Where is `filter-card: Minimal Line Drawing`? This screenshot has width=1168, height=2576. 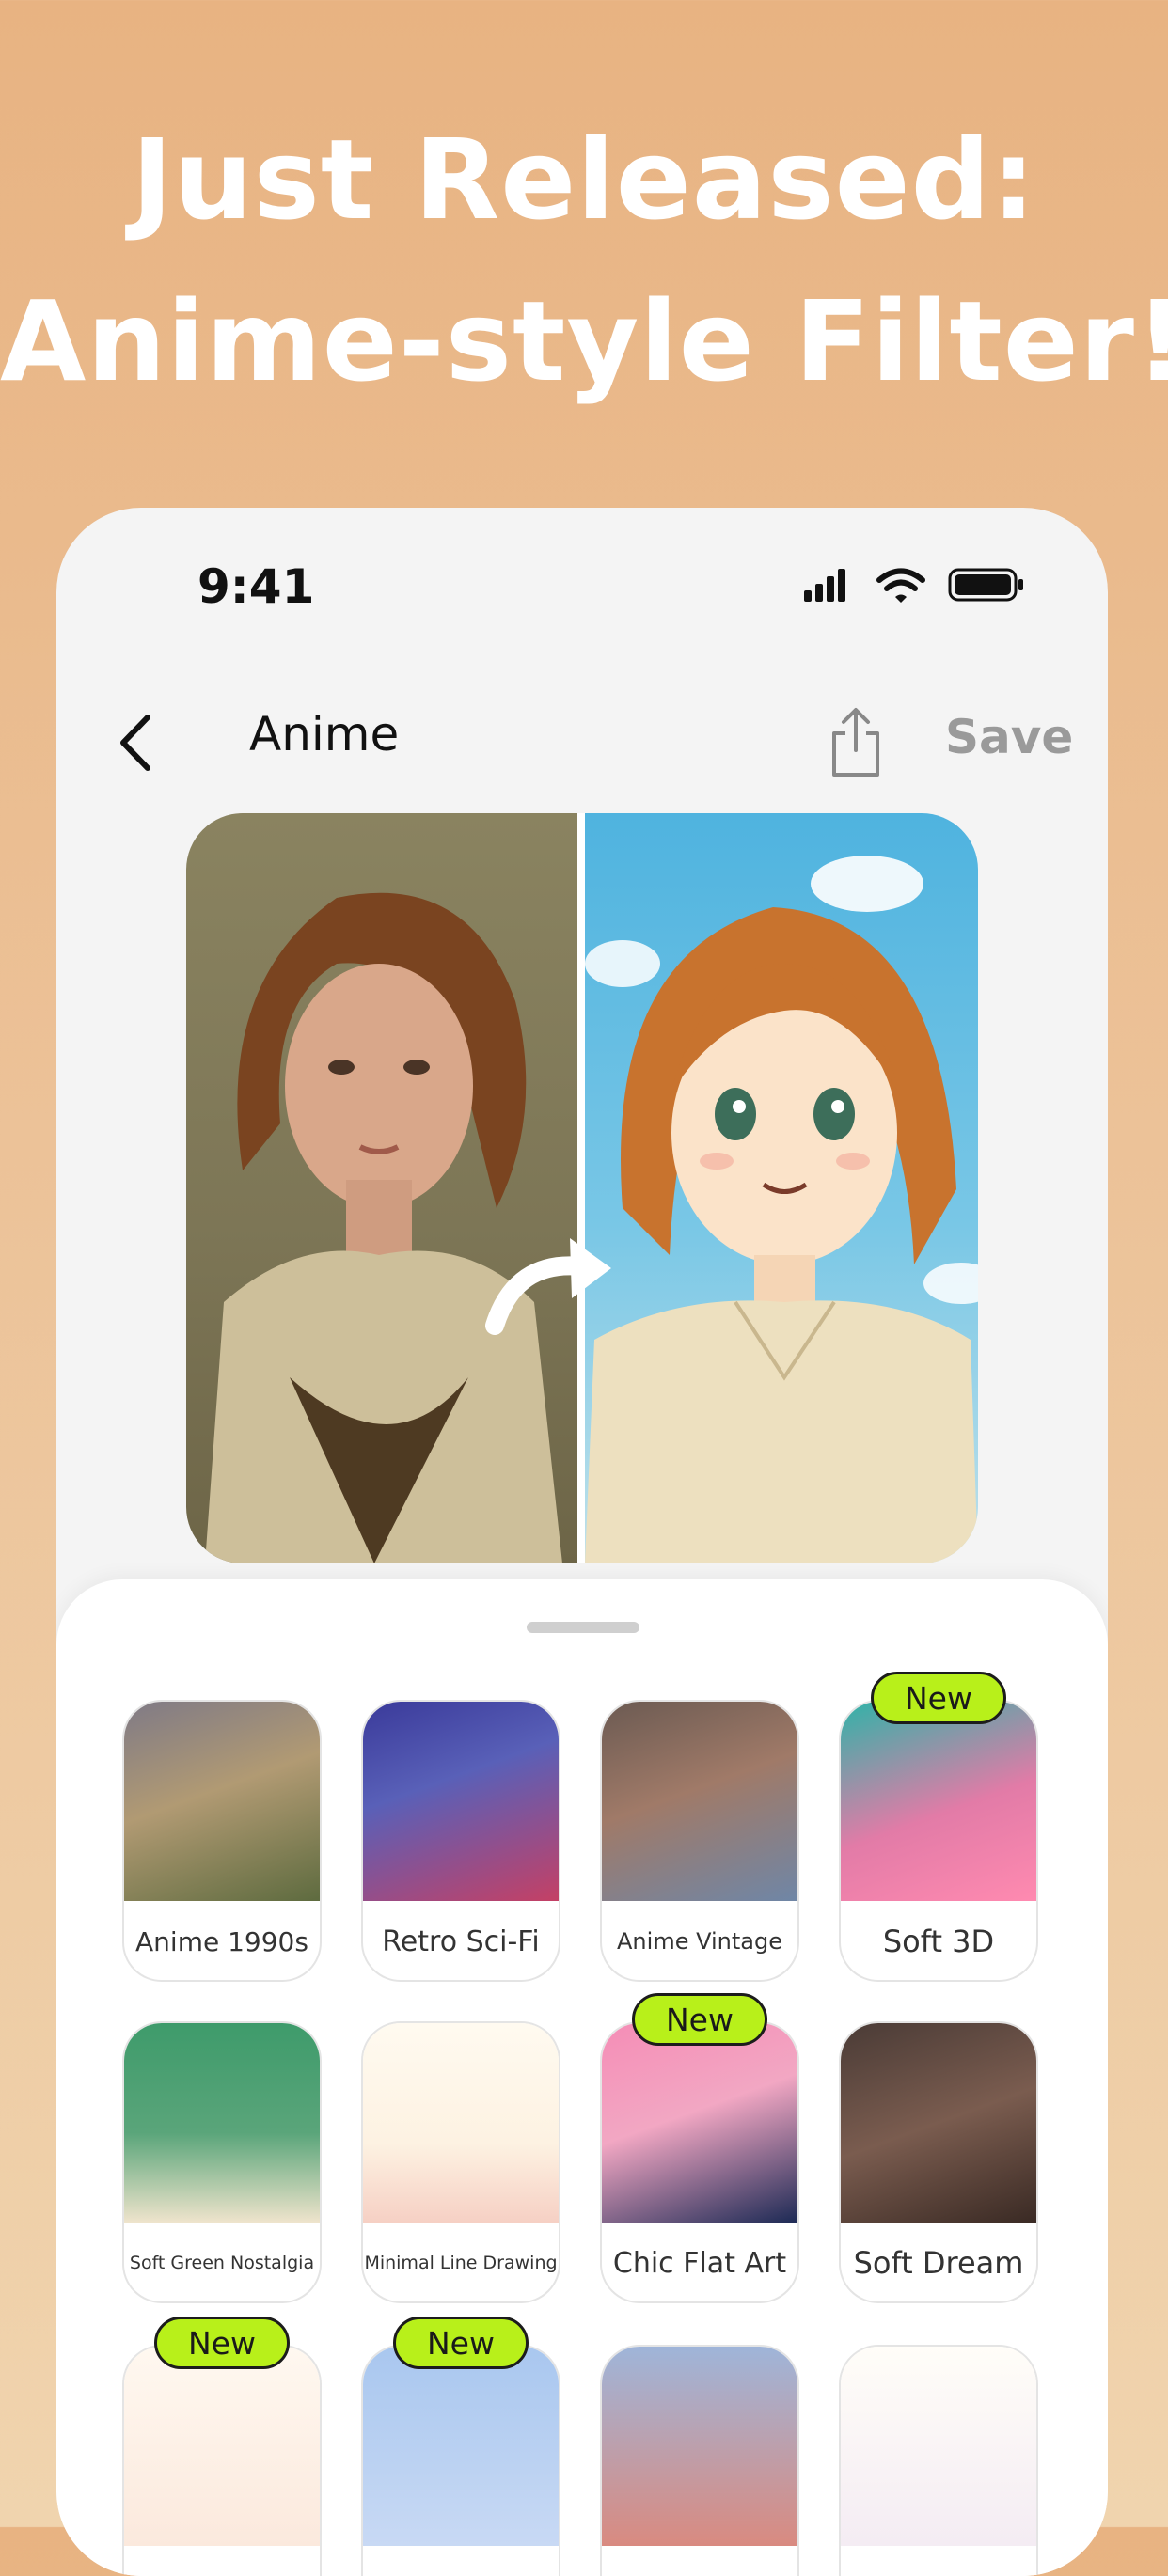 filter-card: Minimal Line Drawing is located at coordinates (460, 2162).